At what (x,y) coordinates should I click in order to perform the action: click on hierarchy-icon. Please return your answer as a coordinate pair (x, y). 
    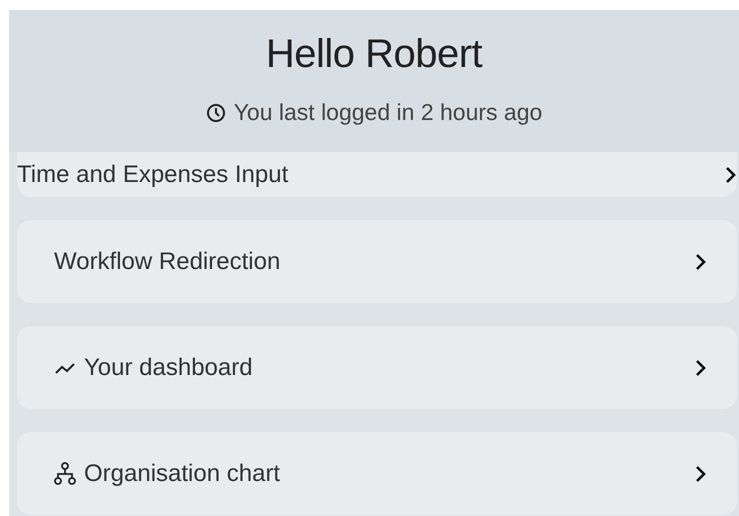
    Looking at the image, I should click on (65, 474).